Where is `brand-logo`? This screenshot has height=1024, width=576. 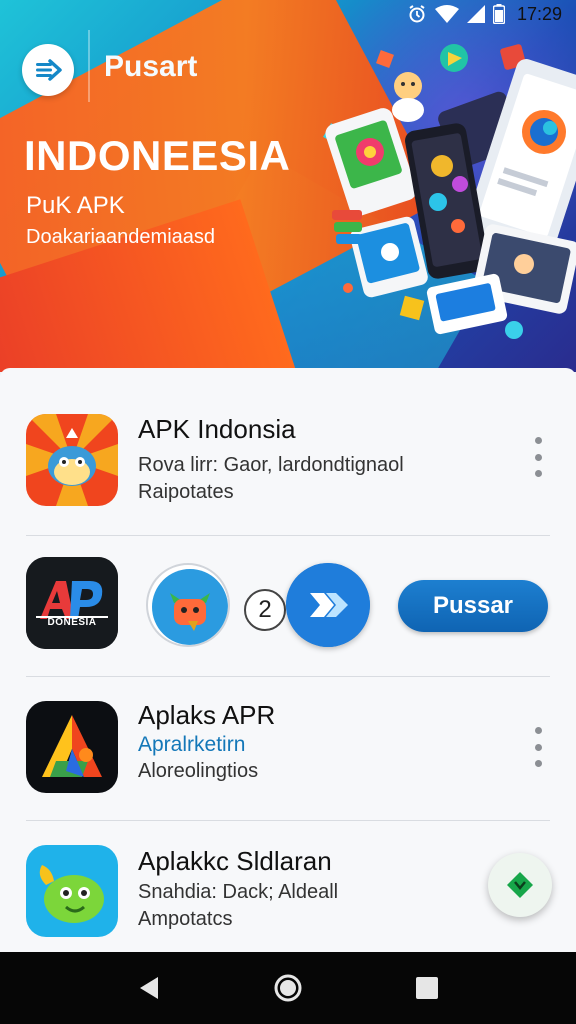
brand-logo is located at coordinates (48, 70).